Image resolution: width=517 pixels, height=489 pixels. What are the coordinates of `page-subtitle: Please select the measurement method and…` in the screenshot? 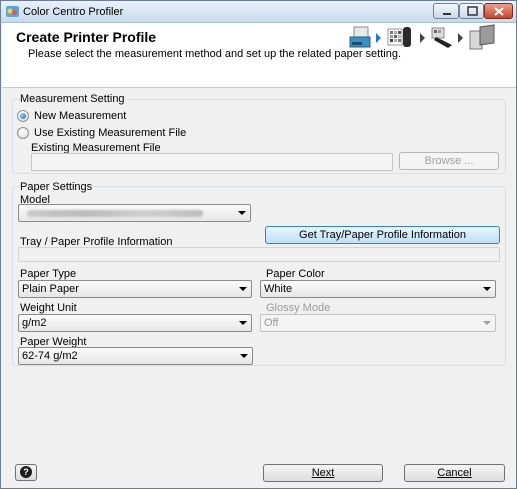 It's located at (215, 54).